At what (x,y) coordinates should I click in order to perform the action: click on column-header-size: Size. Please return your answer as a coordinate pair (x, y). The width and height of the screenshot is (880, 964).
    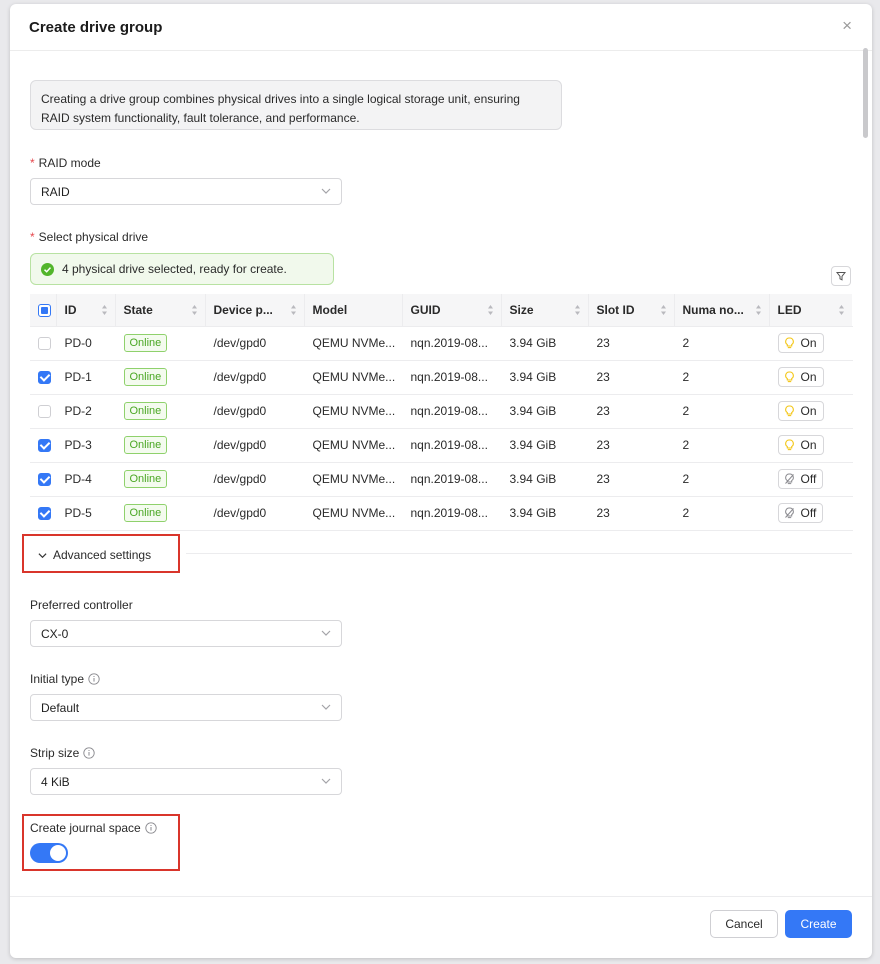
    Looking at the image, I should click on (545, 310).